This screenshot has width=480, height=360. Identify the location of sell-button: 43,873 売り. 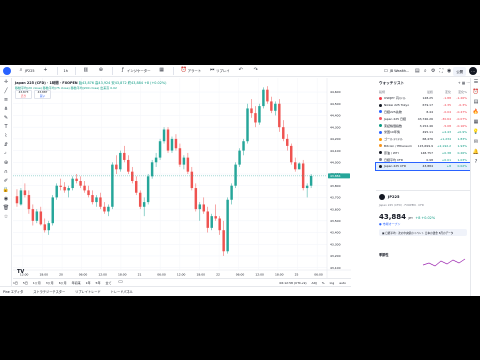
(23, 94).